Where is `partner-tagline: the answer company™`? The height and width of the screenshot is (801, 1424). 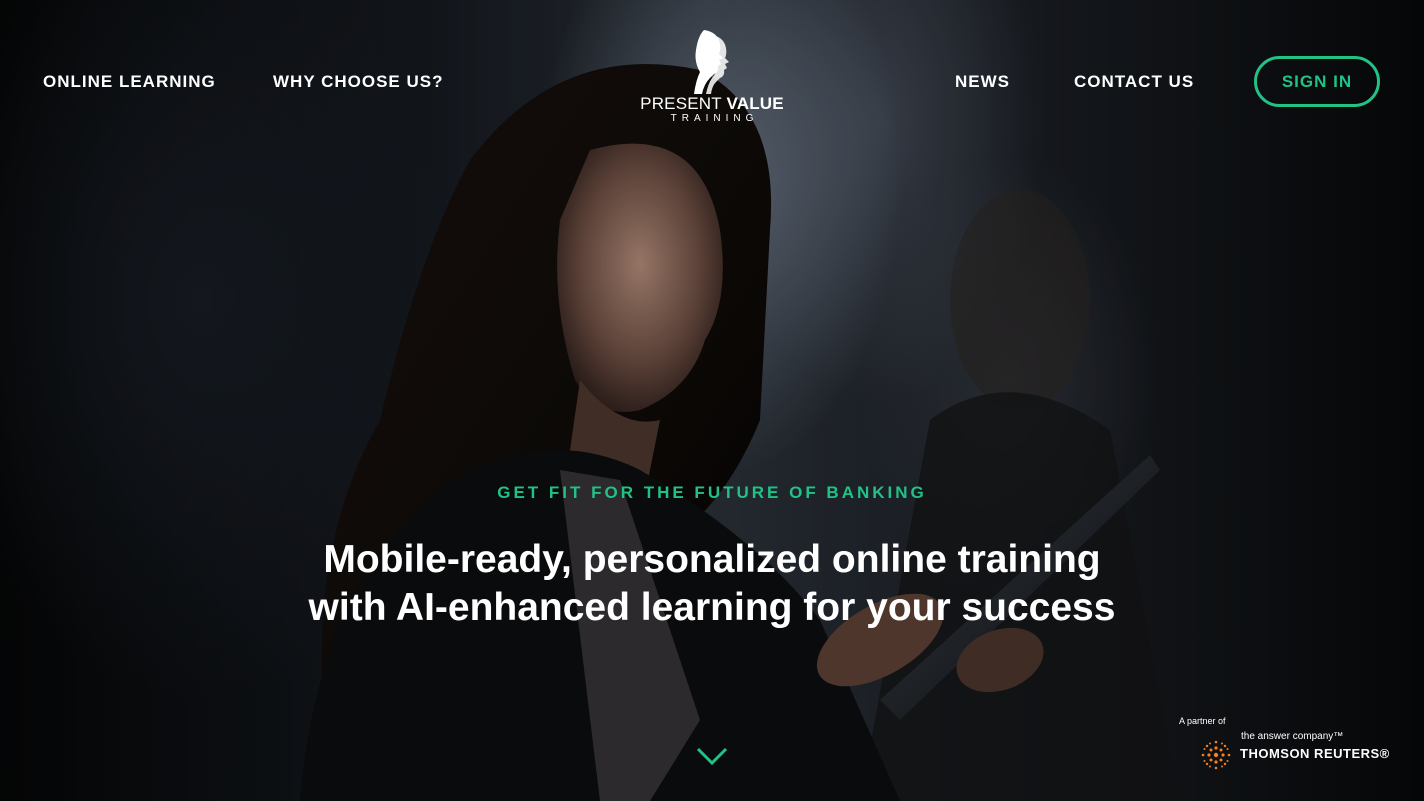 partner-tagline: the answer company™ is located at coordinates (1292, 736).